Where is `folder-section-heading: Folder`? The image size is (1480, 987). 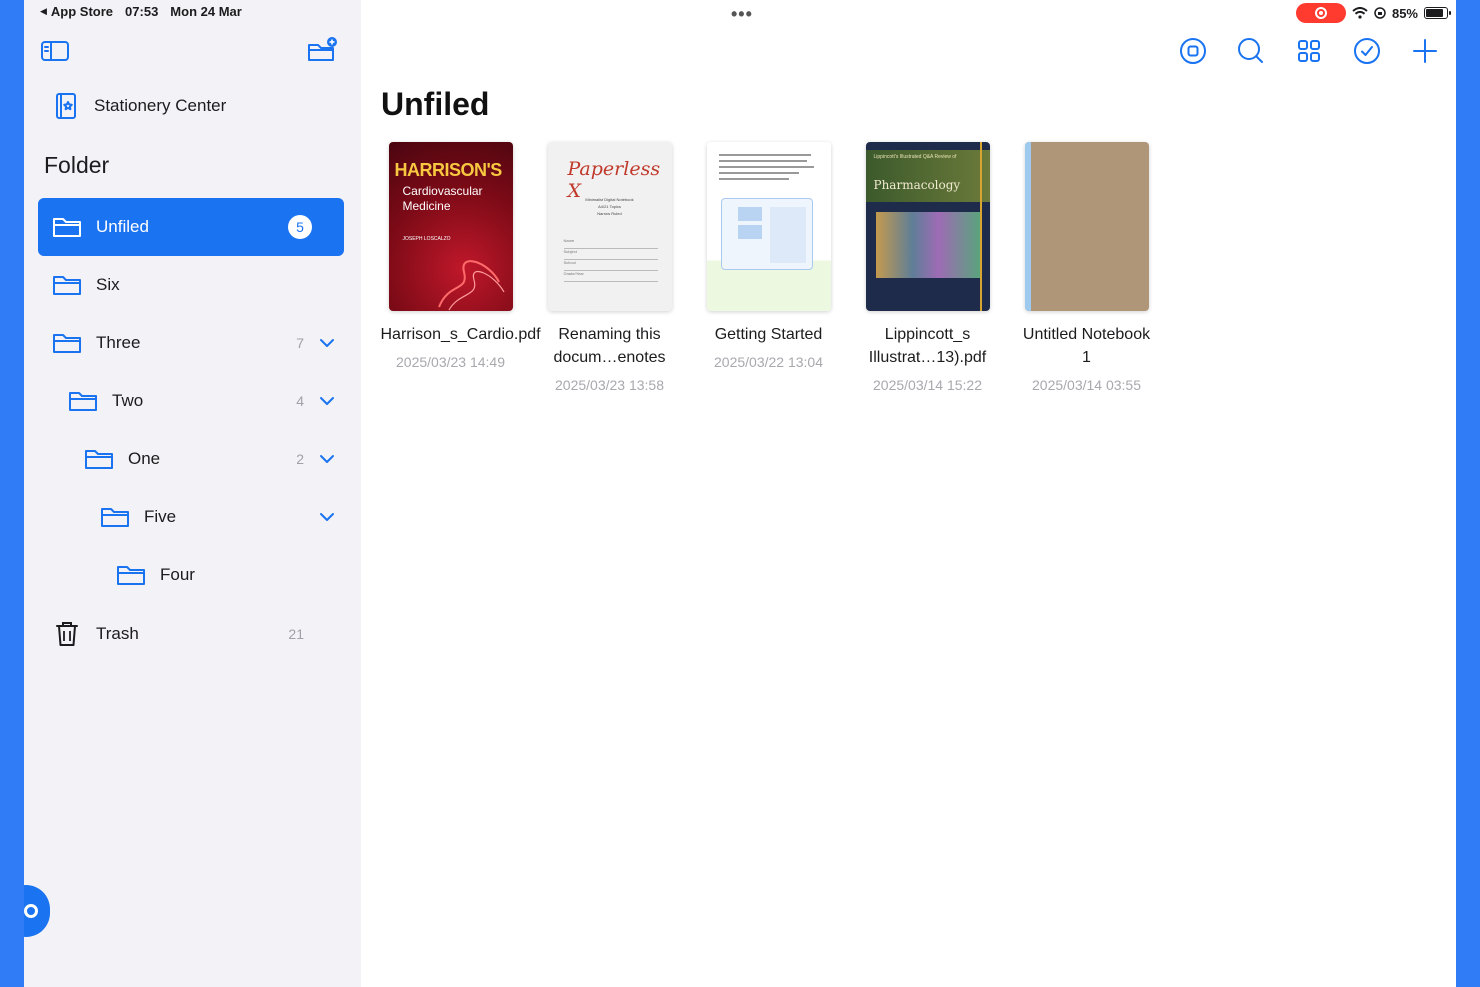
folder-section-heading: Folder is located at coordinates (77, 165).